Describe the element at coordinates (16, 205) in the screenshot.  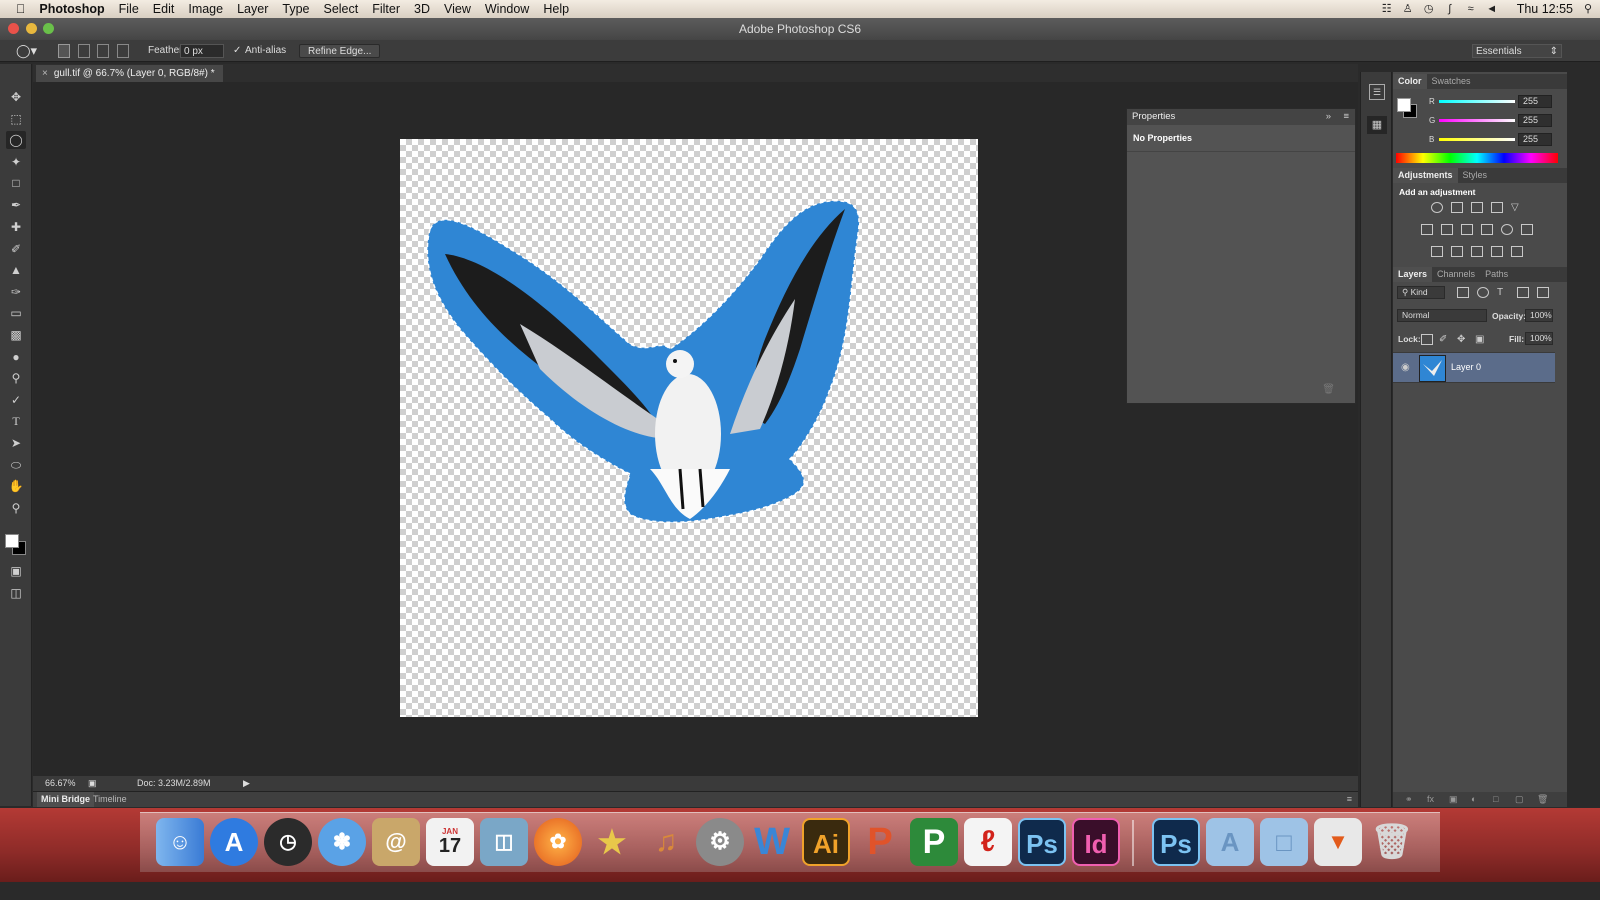
I see `eyedropper-tool-icon: ✒` at that location.